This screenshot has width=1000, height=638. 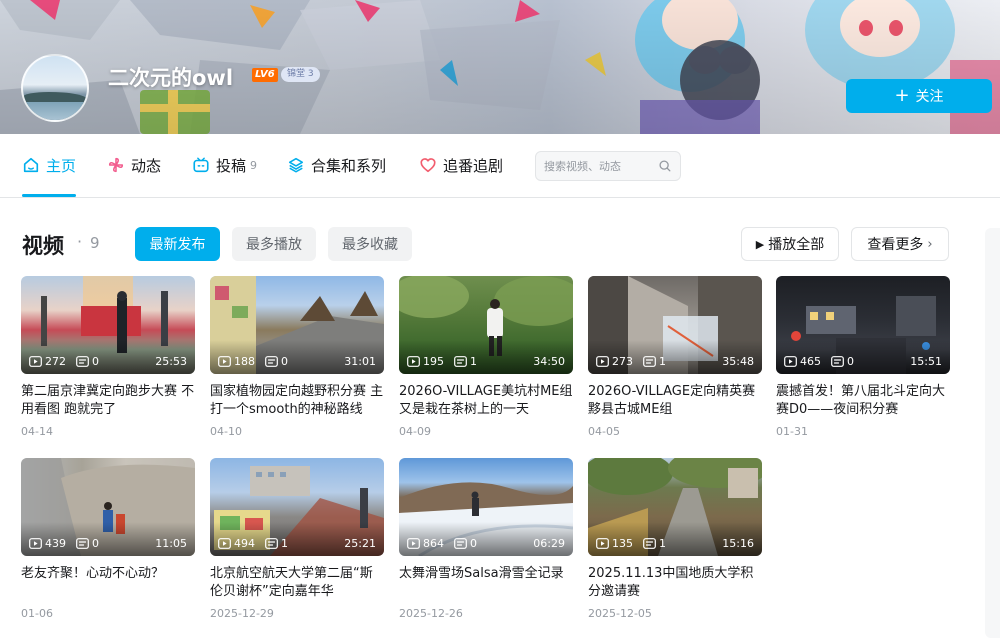 What do you see at coordinates (599, 166) in the screenshot?
I see `search-input` at bounding box center [599, 166].